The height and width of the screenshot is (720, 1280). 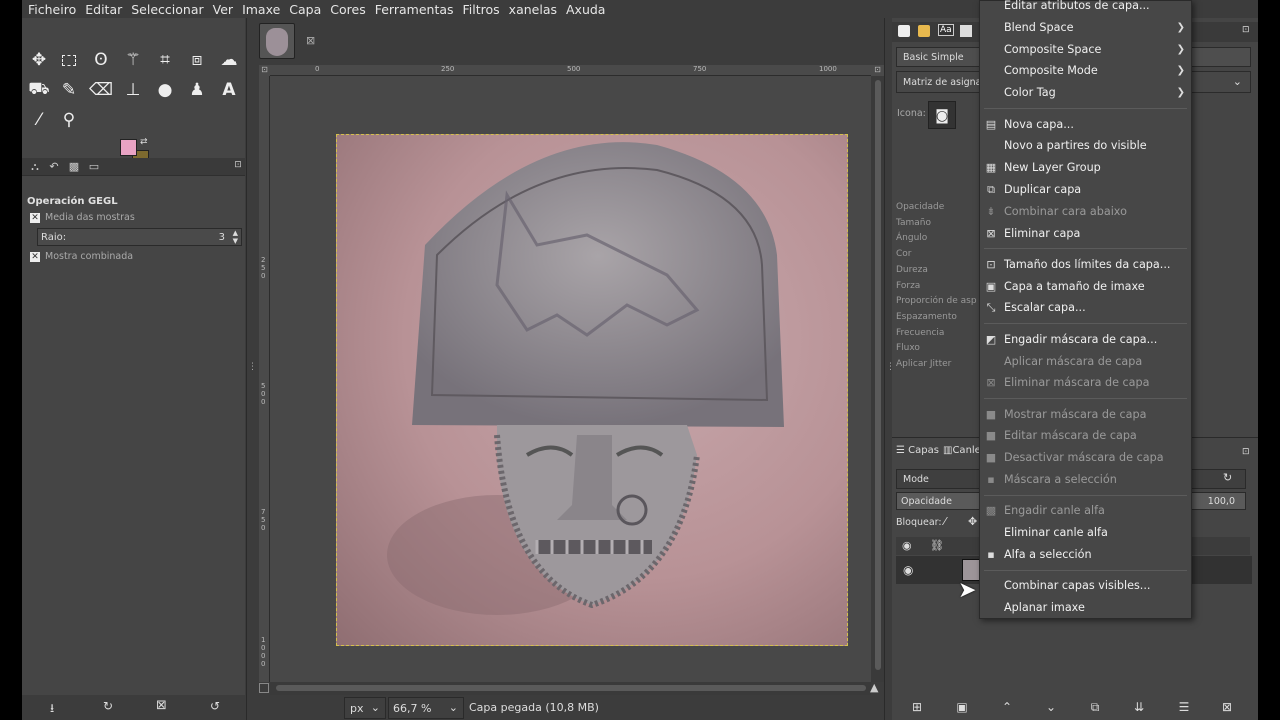 I want to click on menu-imaxe: Imaxe, so click(x=261, y=9).